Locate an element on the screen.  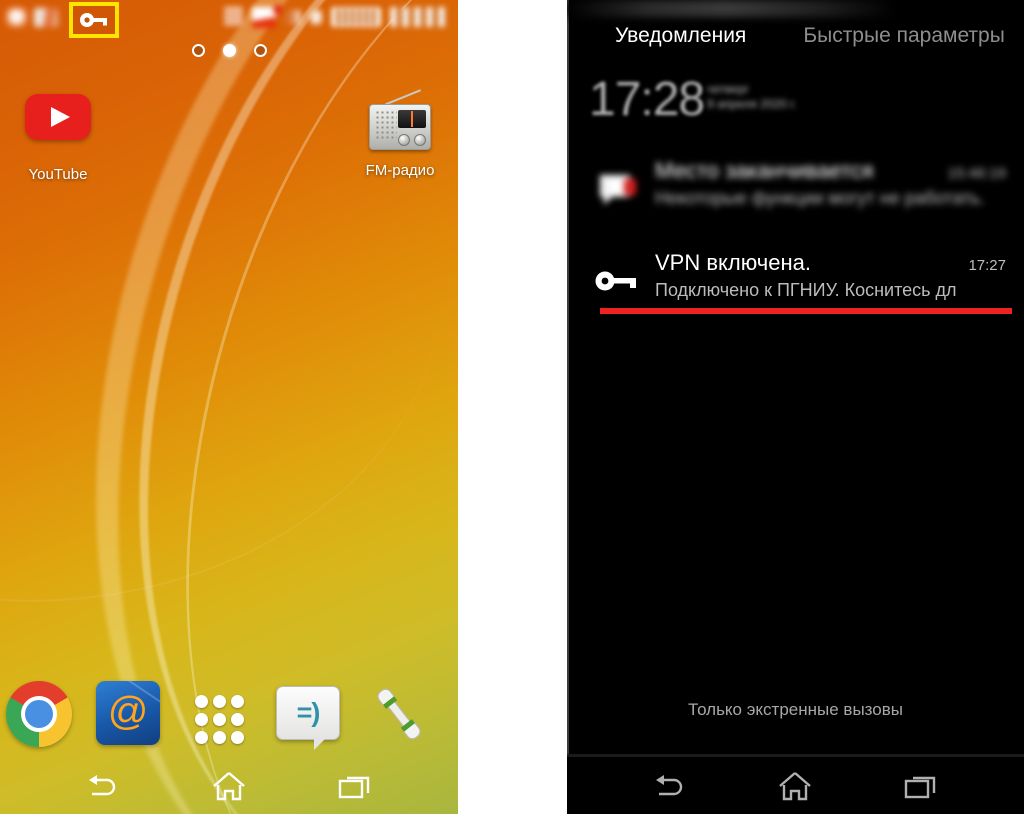
battery-icon is located at coordinates (356, 17).